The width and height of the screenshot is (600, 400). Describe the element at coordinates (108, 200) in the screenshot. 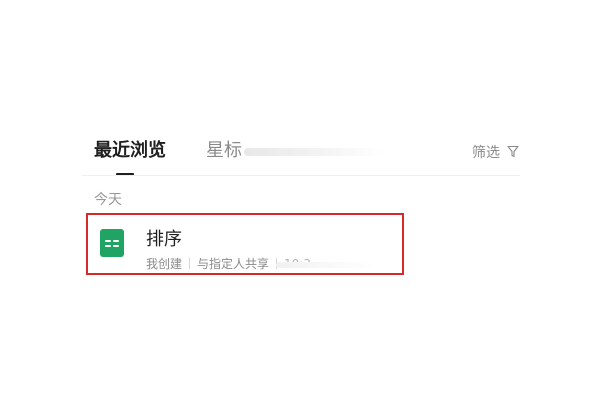

I see `section-header-today: 今天` at that location.